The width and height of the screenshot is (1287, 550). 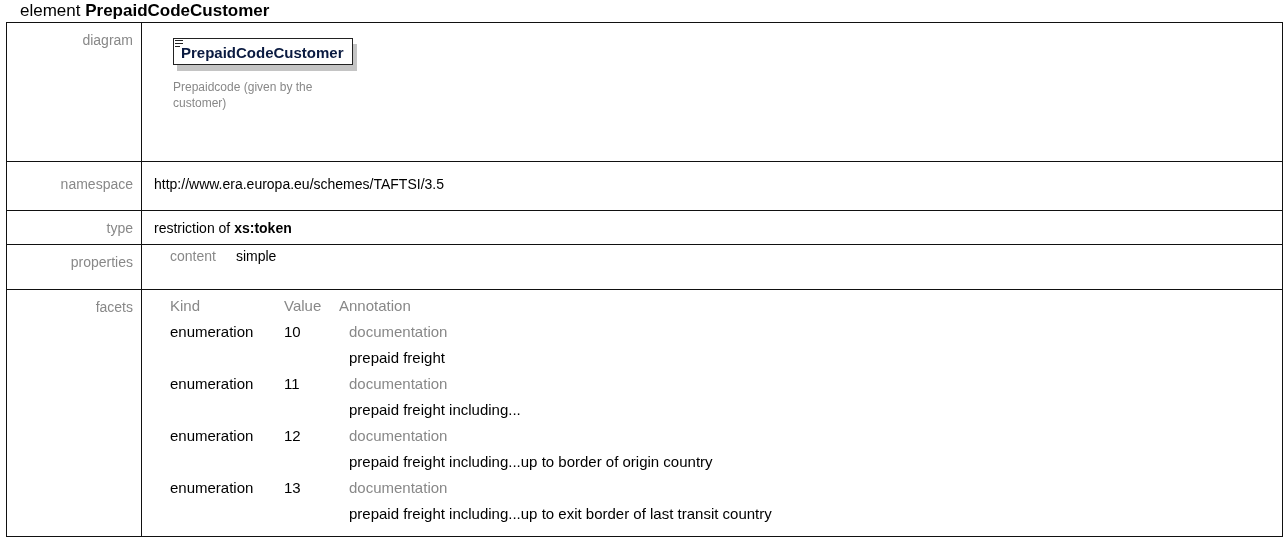 What do you see at coordinates (114, 307) in the screenshot?
I see `row-label: facets` at bounding box center [114, 307].